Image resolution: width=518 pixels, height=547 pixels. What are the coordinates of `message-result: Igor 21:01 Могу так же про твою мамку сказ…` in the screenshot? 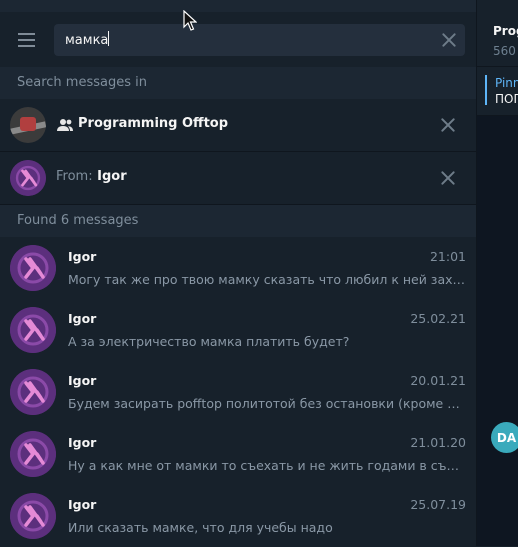 It's located at (238, 268).